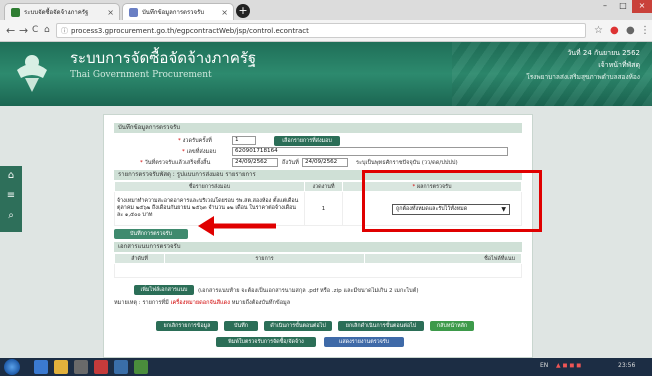 Image resolution: width=652 pixels, height=376 pixels. I want to click on back-button: ←, so click(10, 30).